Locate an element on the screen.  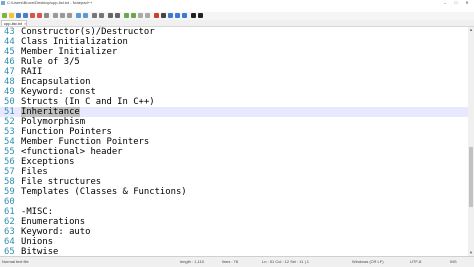
copy-icon is located at coordinates (62, 15).